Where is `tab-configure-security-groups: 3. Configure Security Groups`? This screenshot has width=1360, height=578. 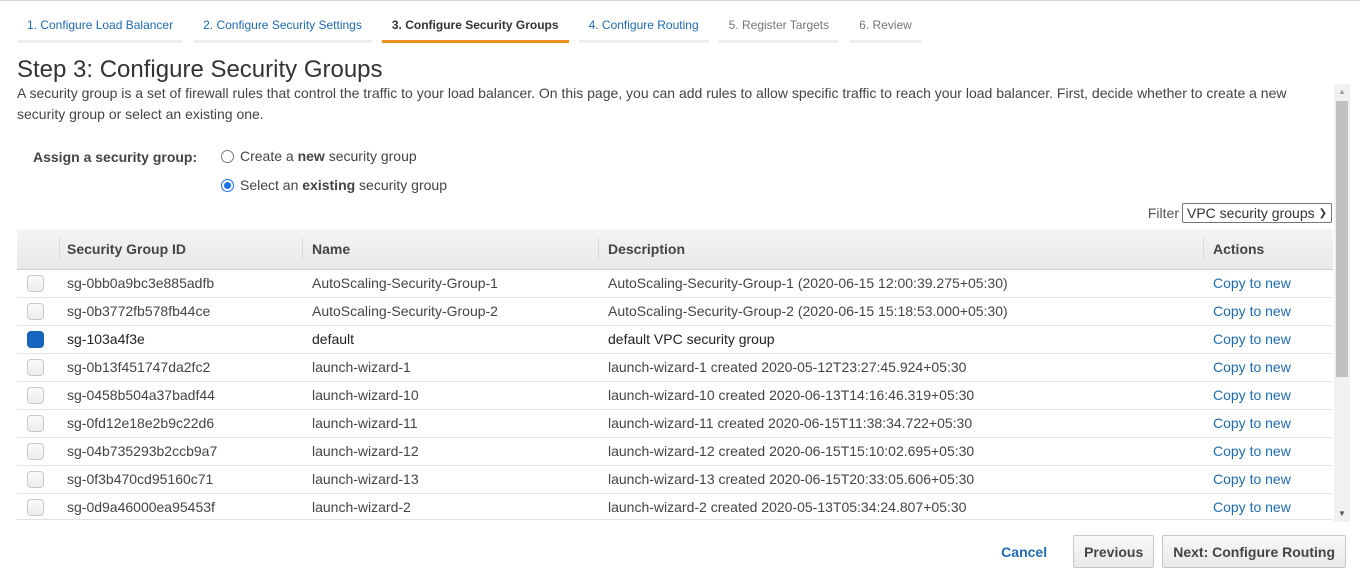 tab-configure-security-groups: 3. Configure Security Groups is located at coordinates (475, 22).